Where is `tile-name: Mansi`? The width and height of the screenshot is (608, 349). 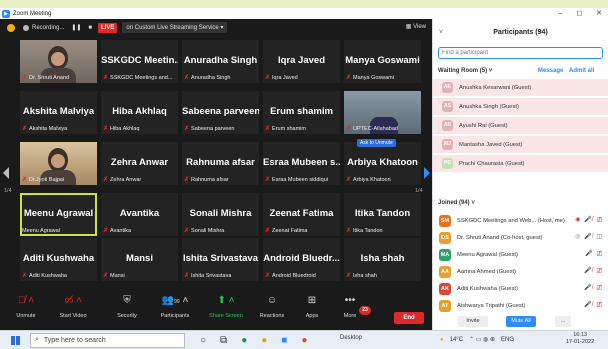 tile-name: Mansi is located at coordinates (139, 258).